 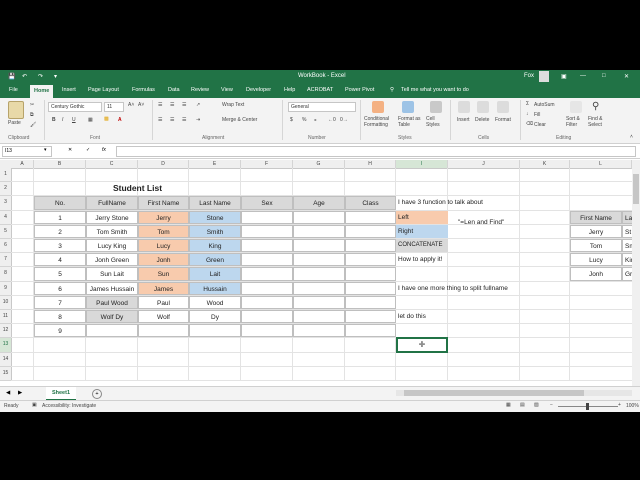 What do you see at coordinates (112, 164) in the screenshot?
I see `column-header-c: C` at bounding box center [112, 164].